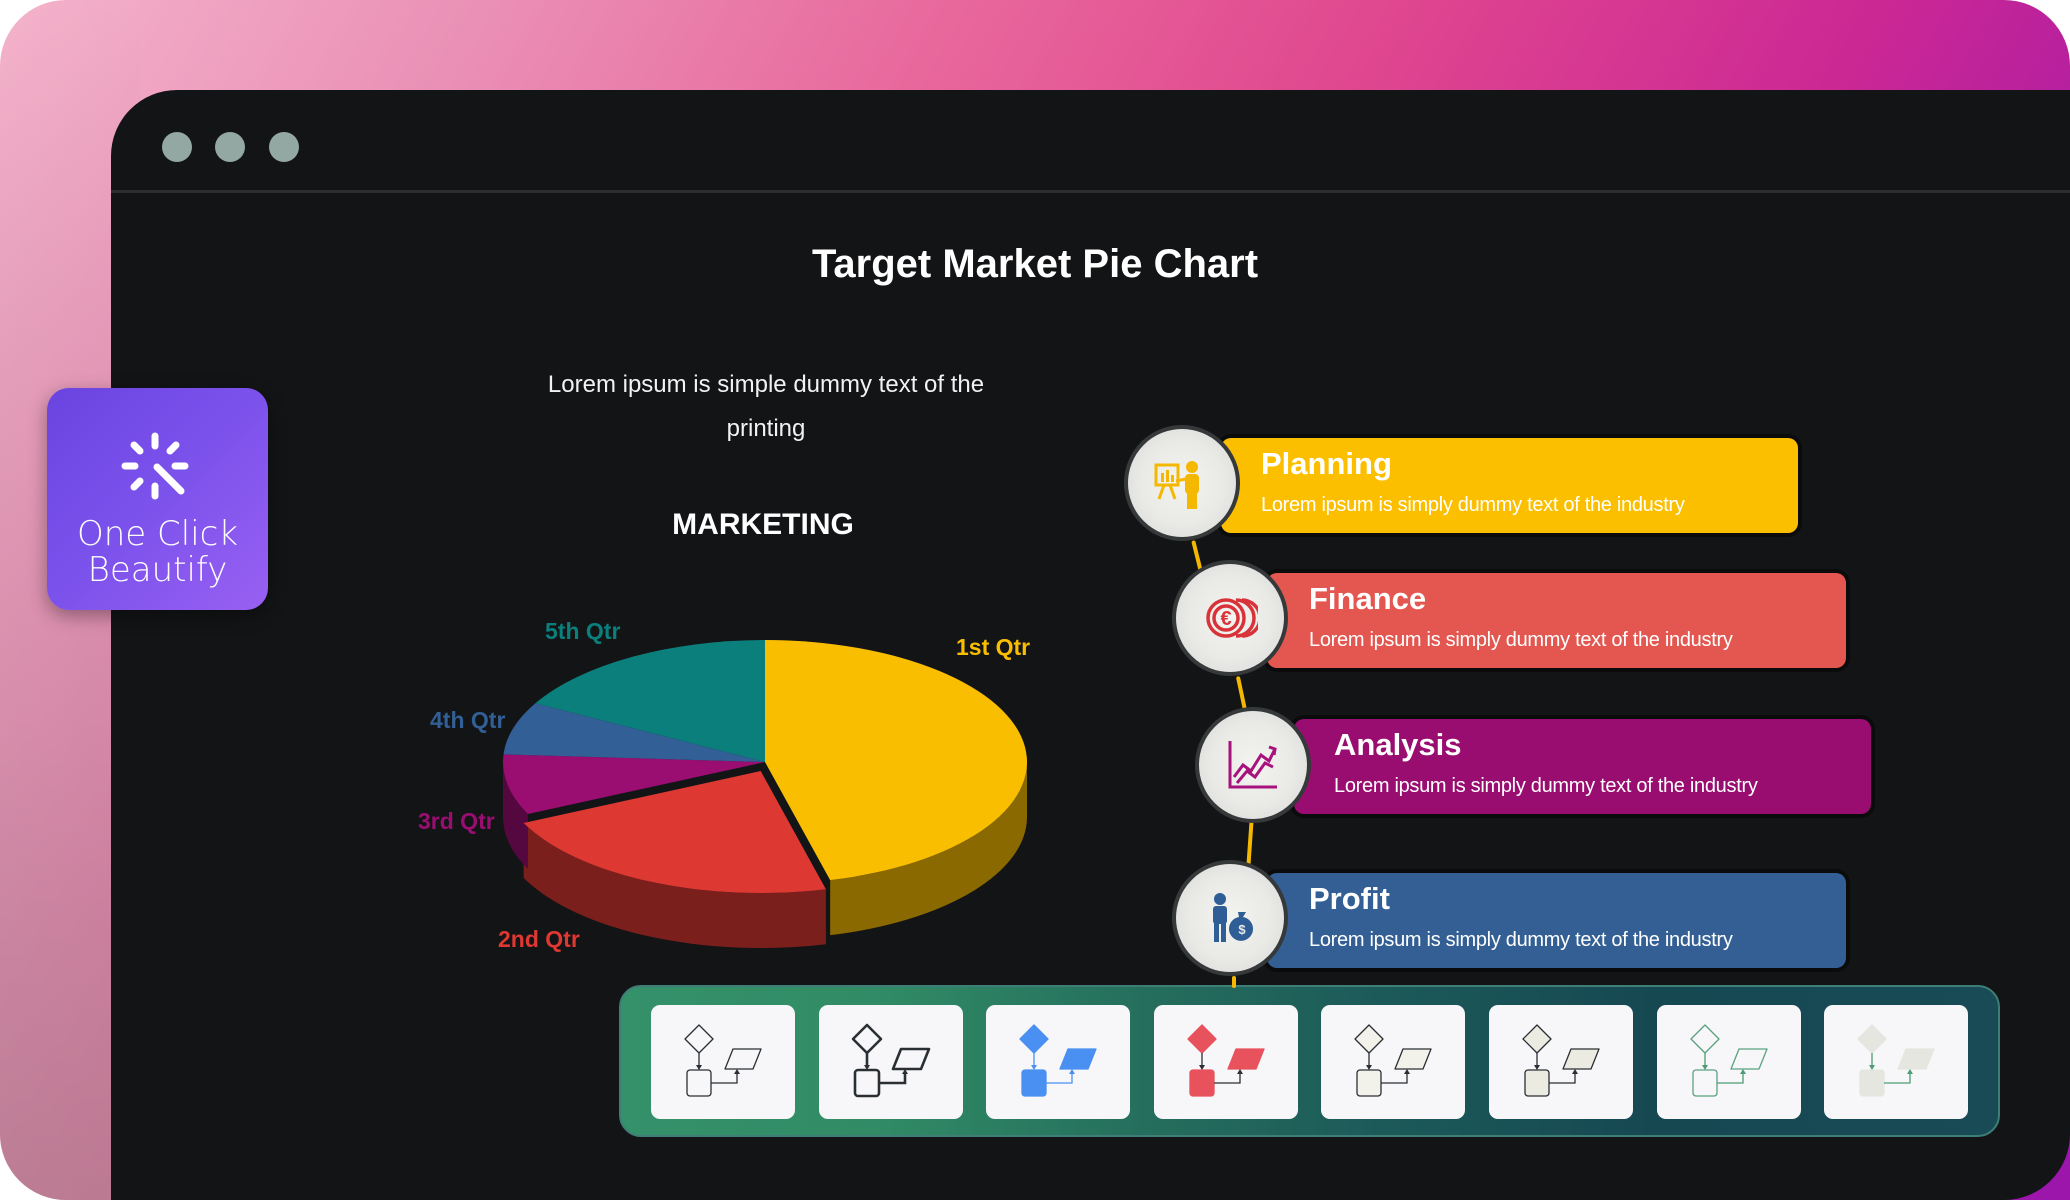 This screenshot has height=1200, width=2070. I want to click on step-icon-circle: €, so click(1230, 618).